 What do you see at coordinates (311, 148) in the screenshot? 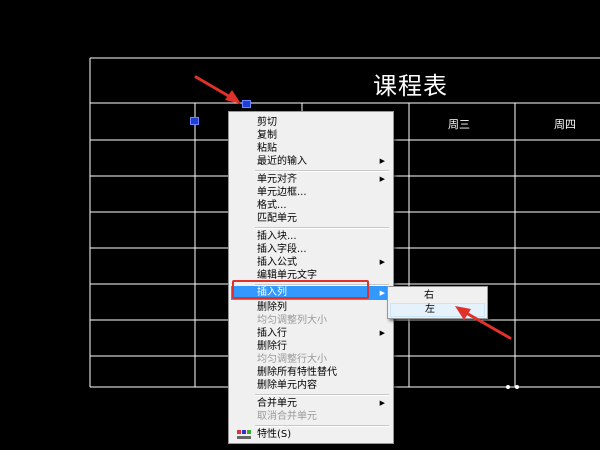
I see `menu-item-paste: 粘贴` at bounding box center [311, 148].